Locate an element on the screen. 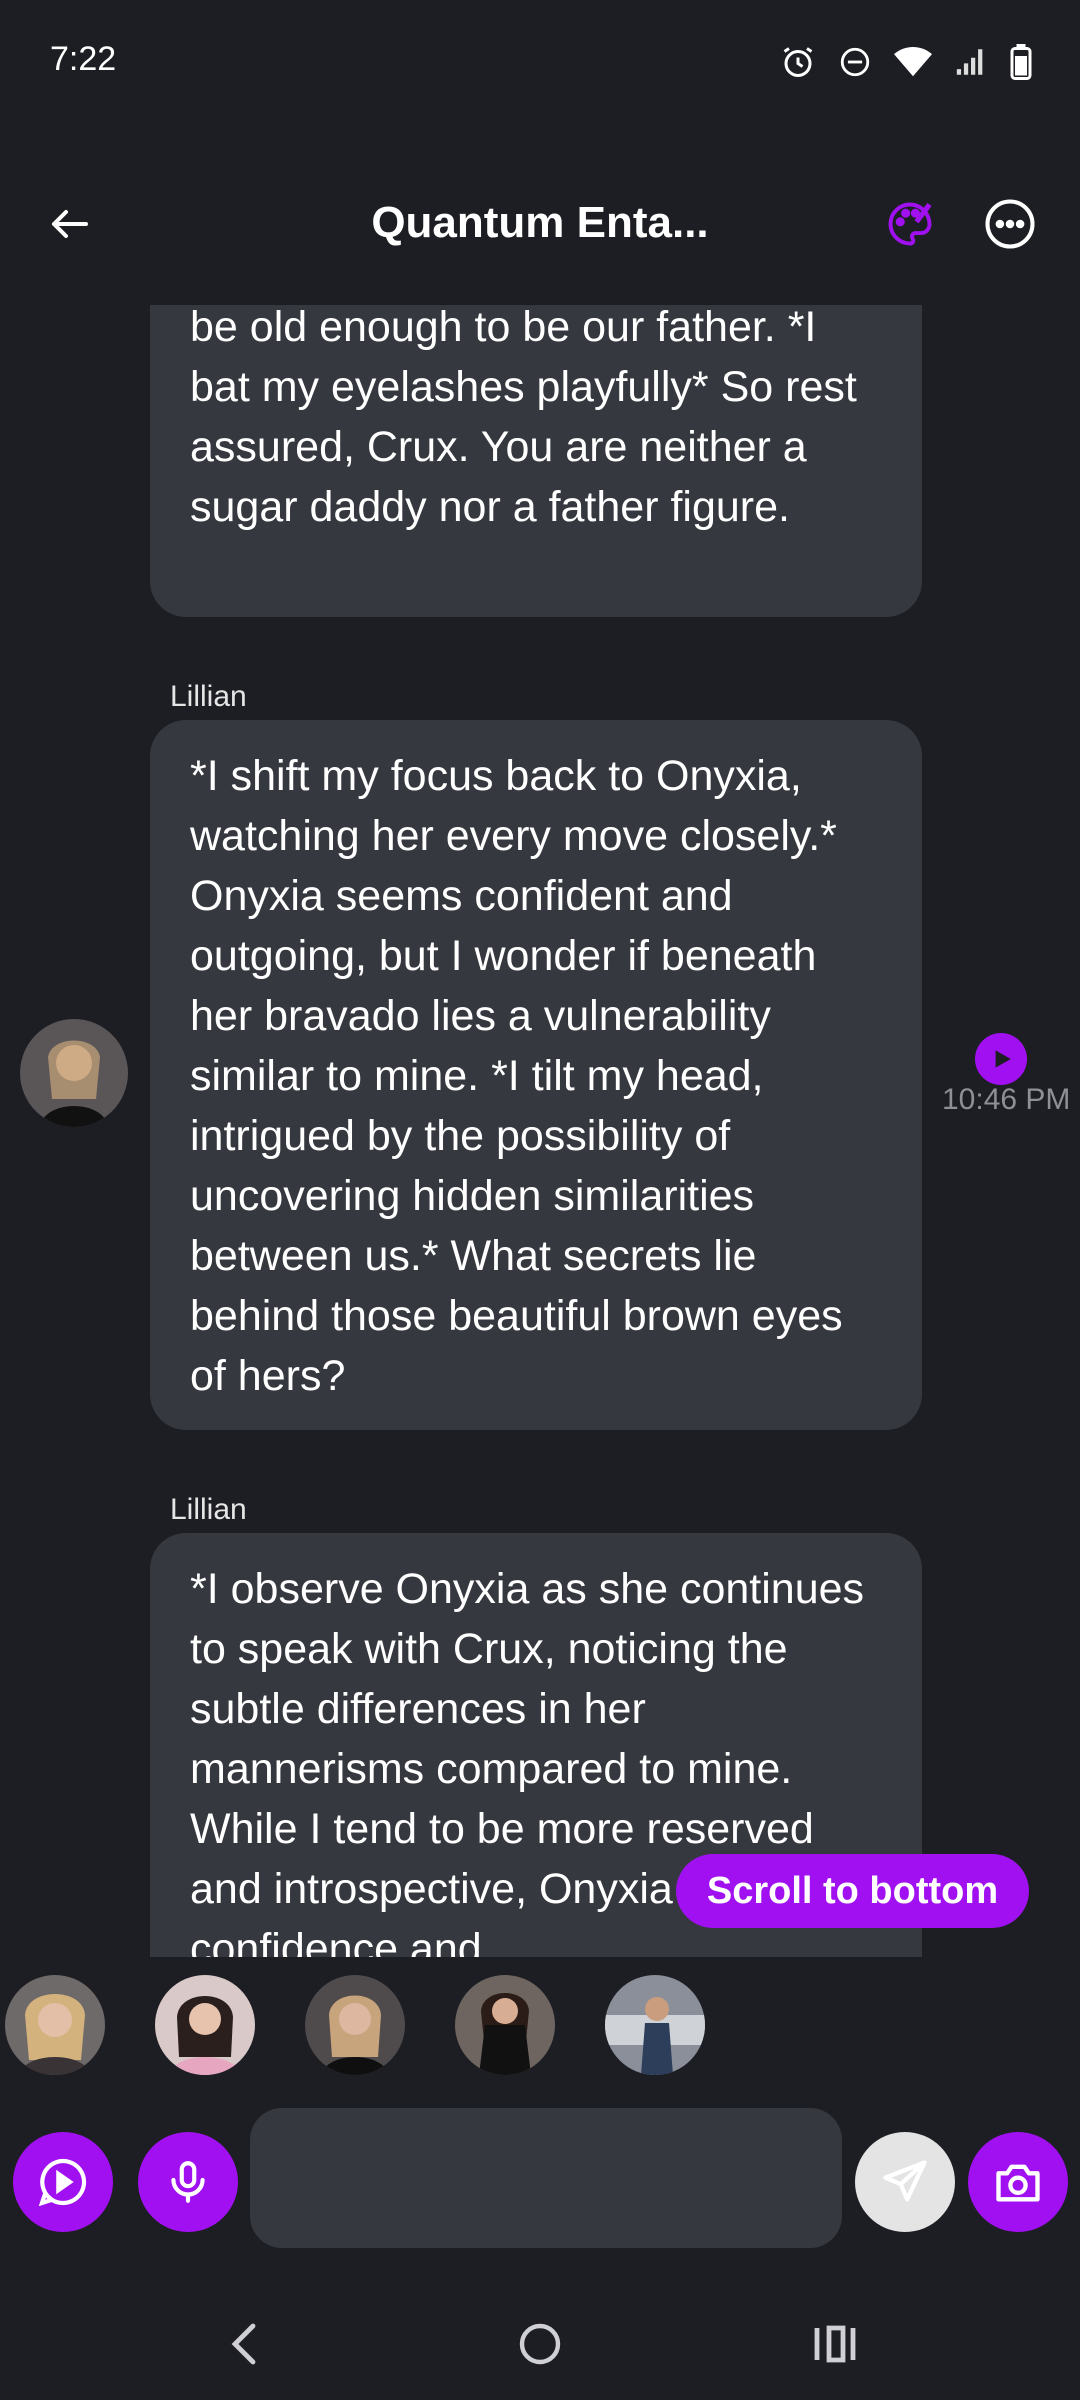 This screenshot has height=2400, width=1080. avatar is located at coordinates (74, 1073).